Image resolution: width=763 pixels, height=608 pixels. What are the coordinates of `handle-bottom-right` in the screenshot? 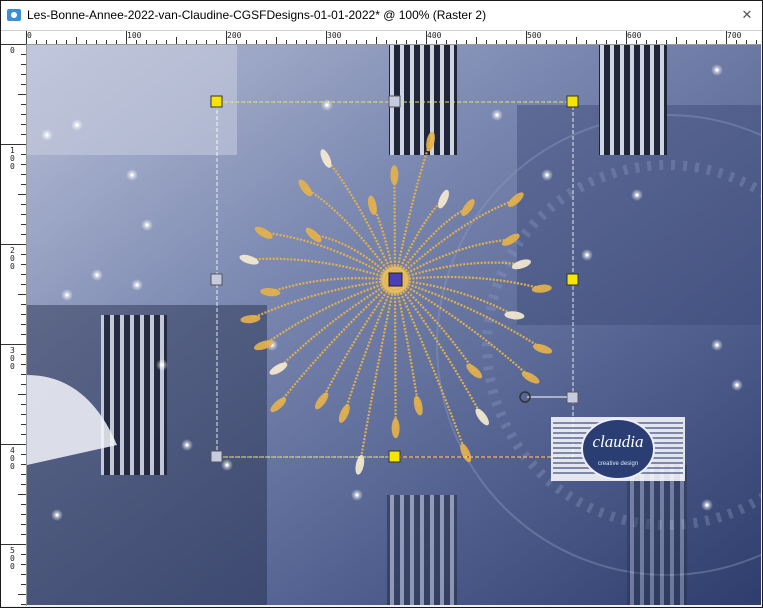 It's located at (572, 397).